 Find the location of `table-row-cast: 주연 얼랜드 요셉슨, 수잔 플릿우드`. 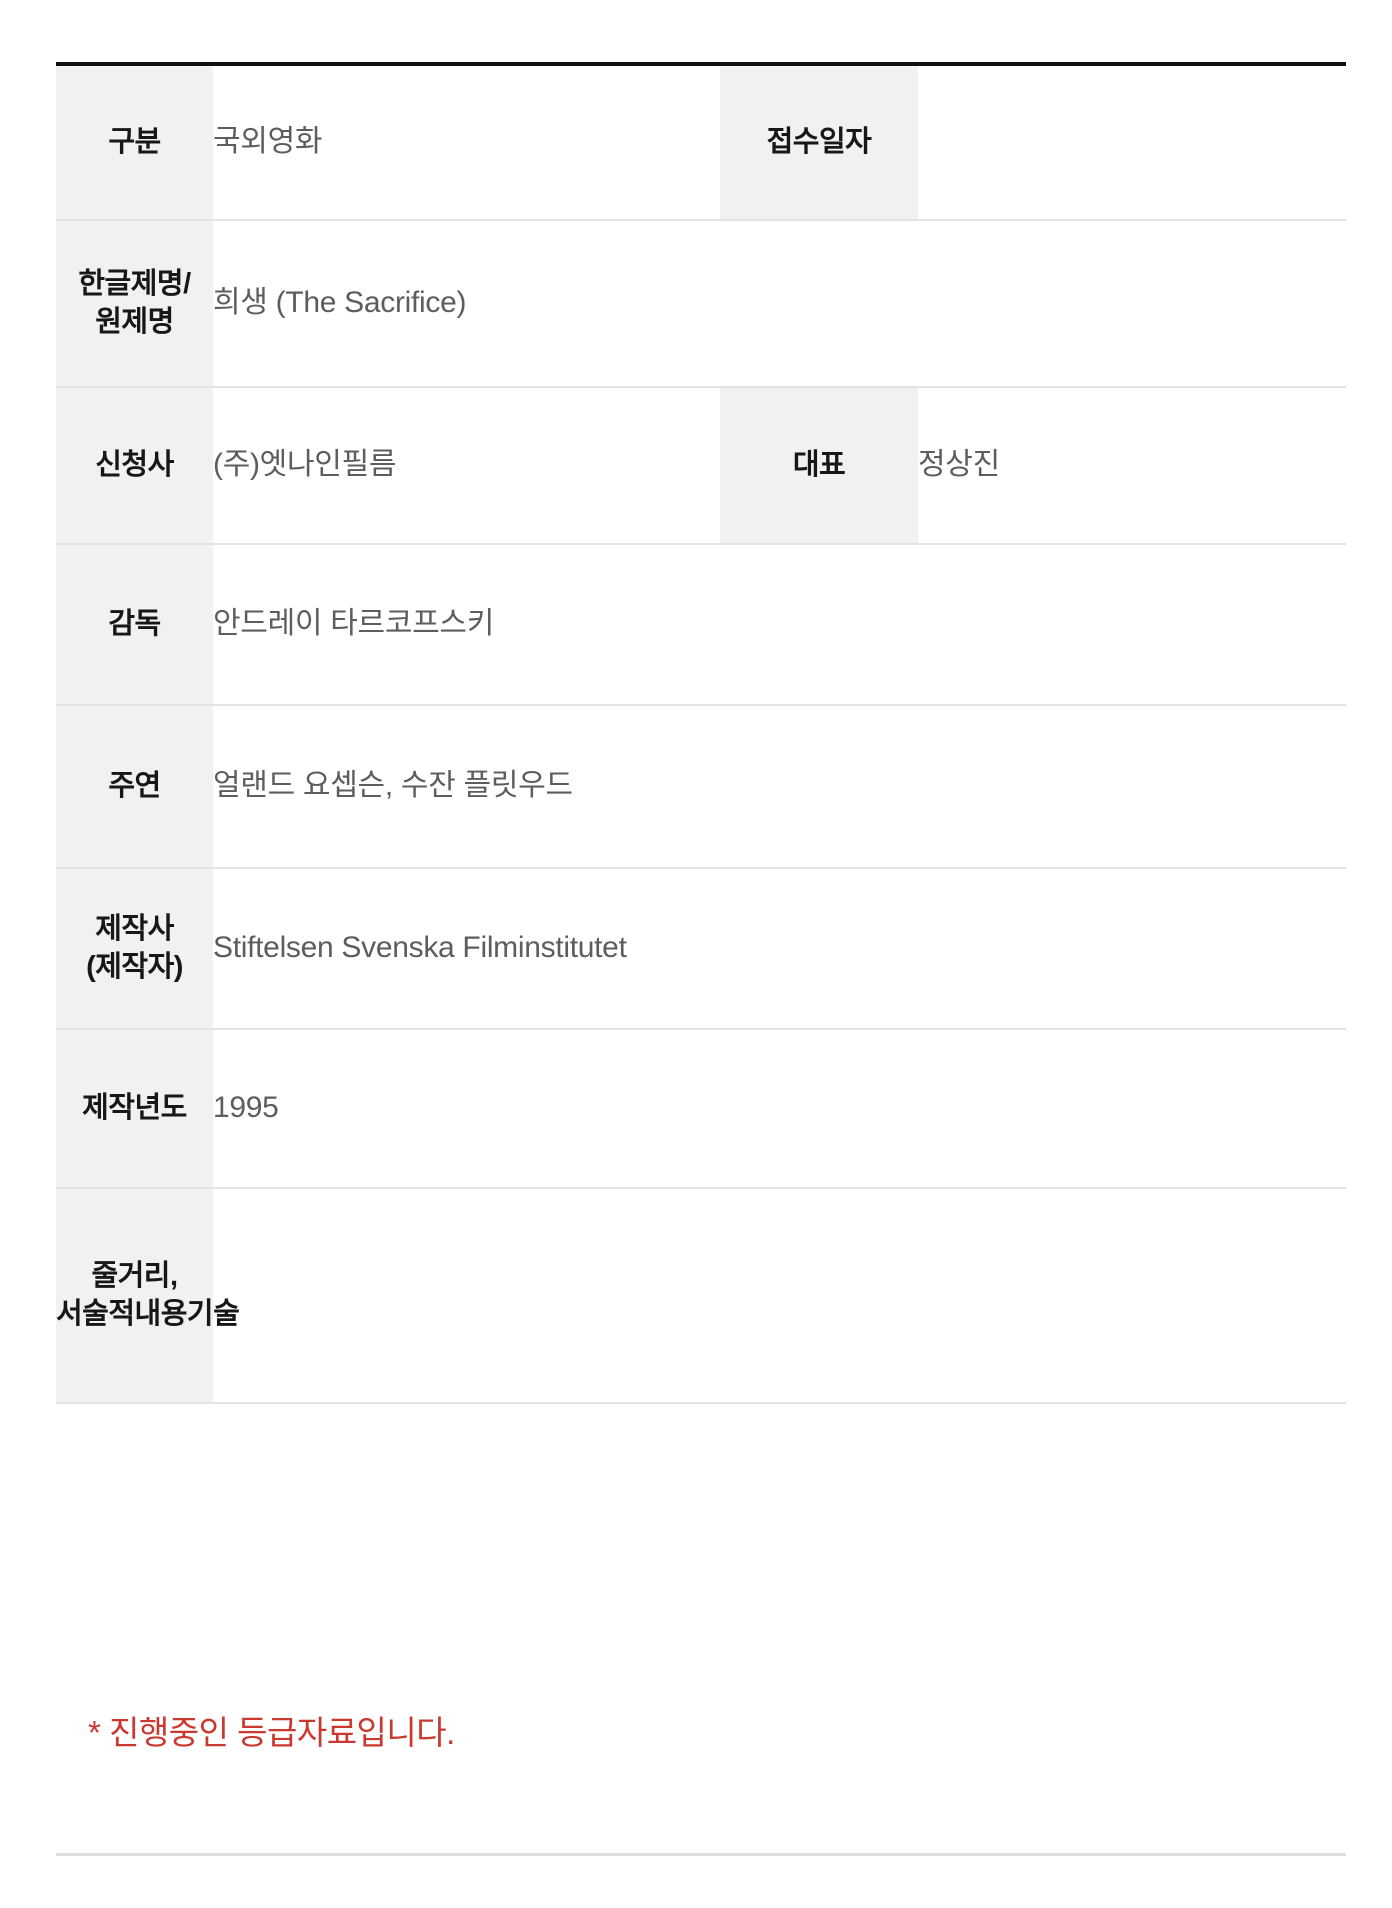

table-row-cast: 주연 얼랜드 요셉슨, 수잔 플릿우드 is located at coordinates (701, 786).